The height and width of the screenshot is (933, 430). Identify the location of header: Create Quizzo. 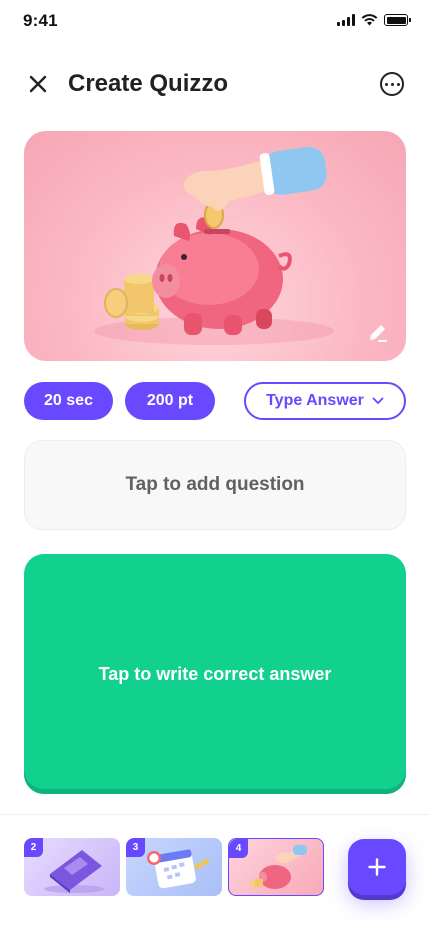
(215, 84).